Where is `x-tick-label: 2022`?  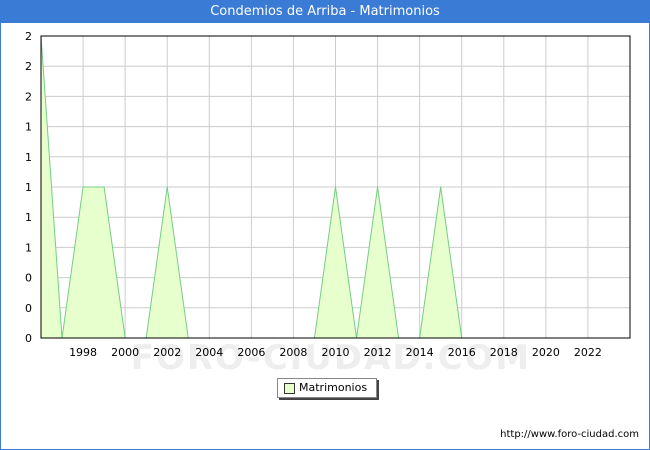
x-tick-label: 2022 is located at coordinates (588, 352).